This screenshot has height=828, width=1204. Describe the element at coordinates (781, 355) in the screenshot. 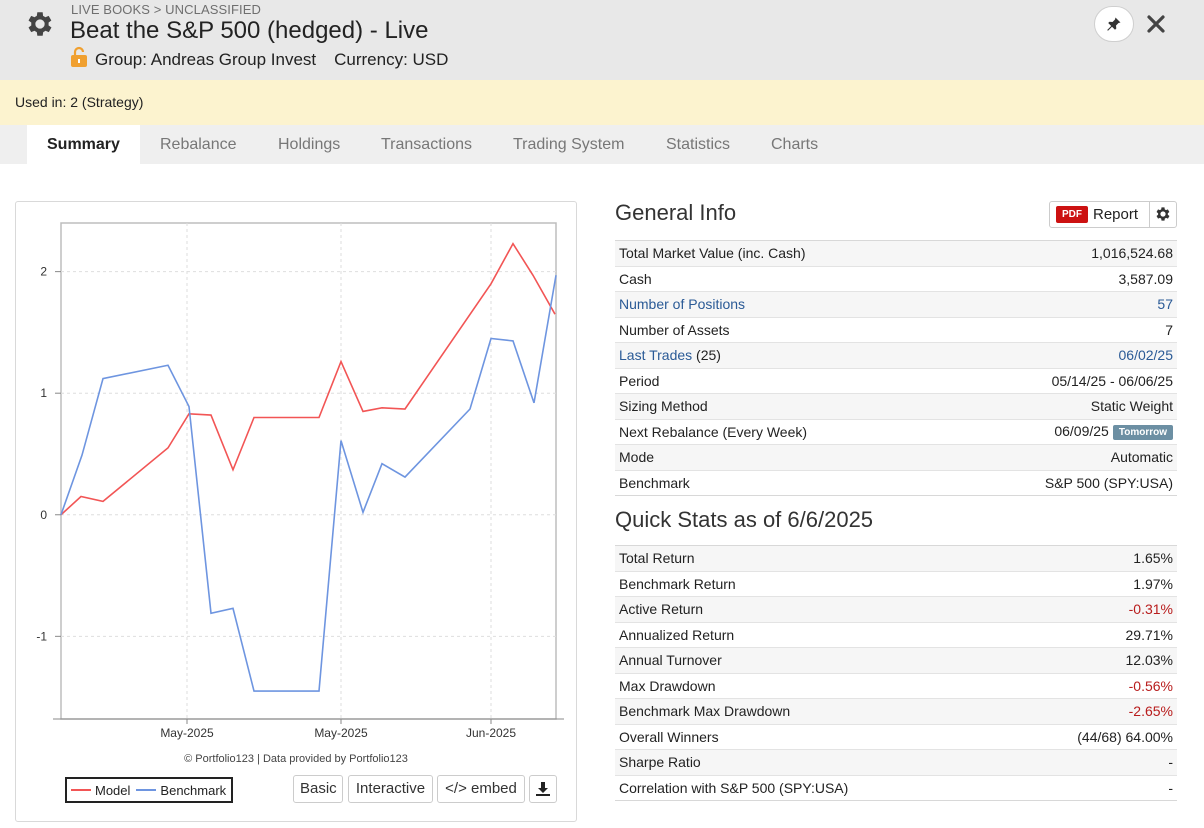

I see `last-trades-cell: Last Trades (25)` at that location.